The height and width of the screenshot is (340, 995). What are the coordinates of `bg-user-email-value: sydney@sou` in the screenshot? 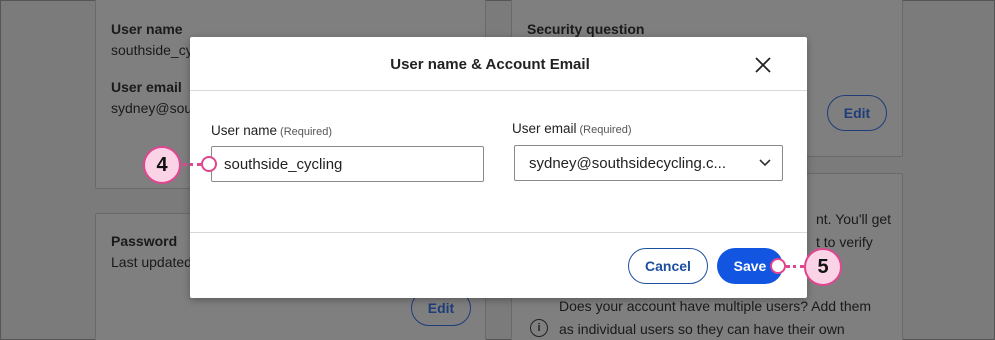 It's located at (152, 108).